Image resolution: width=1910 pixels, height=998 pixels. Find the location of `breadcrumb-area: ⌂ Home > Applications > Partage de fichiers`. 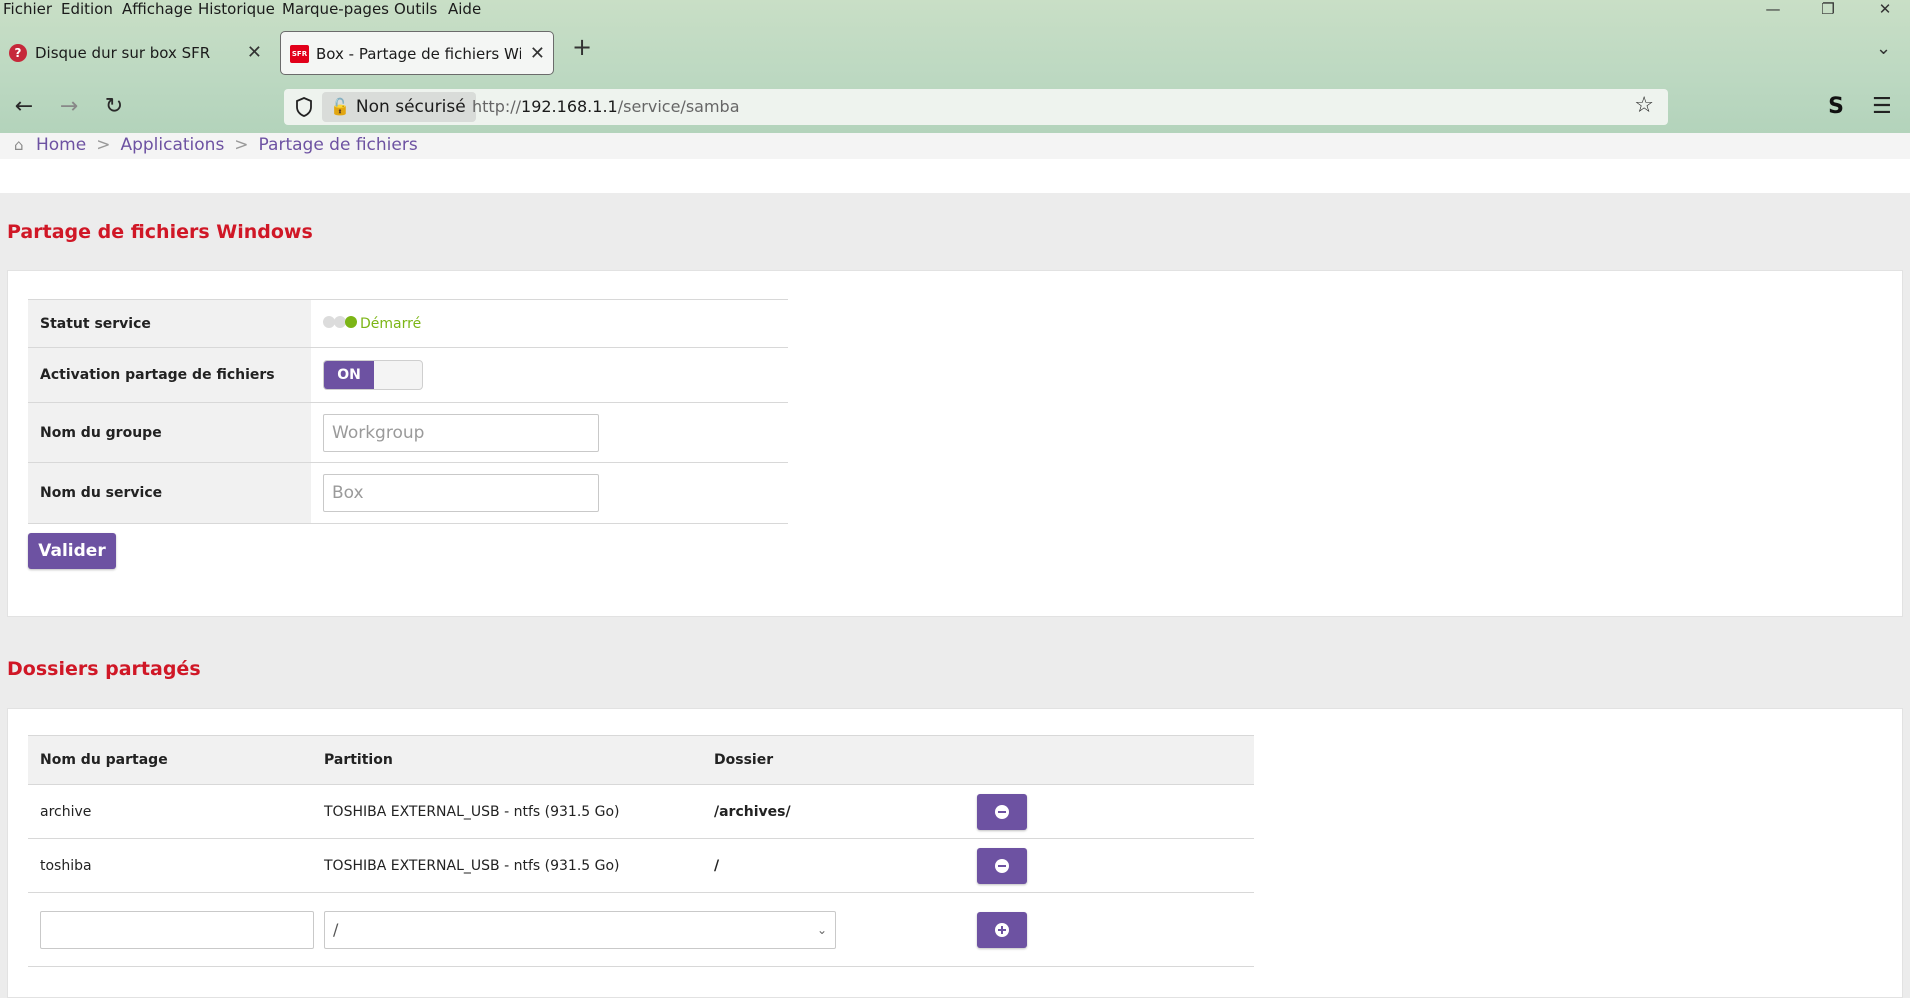

breadcrumb-area: ⌂ Home > Applications > Partage de fichiers is located at coordinates (955, 163).